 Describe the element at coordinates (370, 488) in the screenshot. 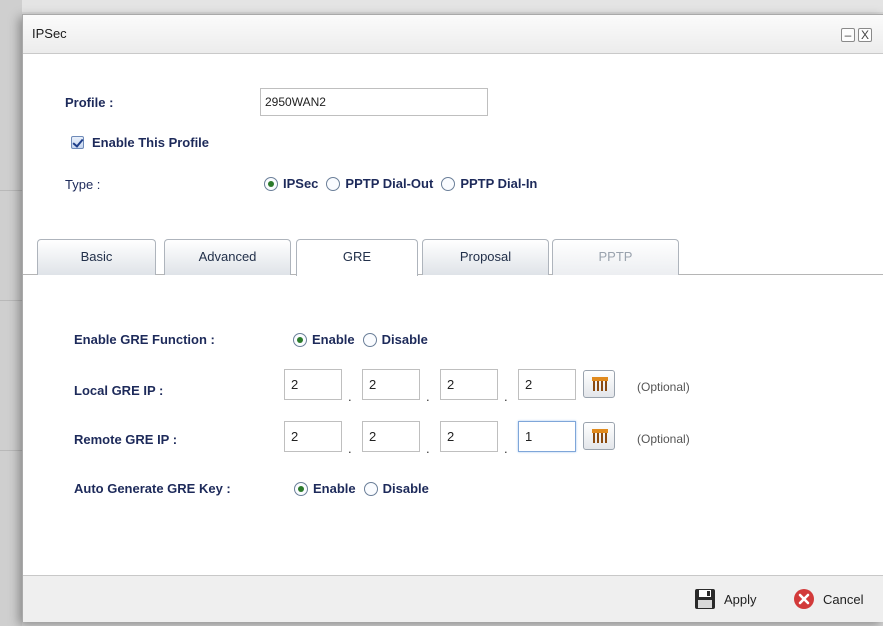

I see `auto-key-disable-radio` at that location.